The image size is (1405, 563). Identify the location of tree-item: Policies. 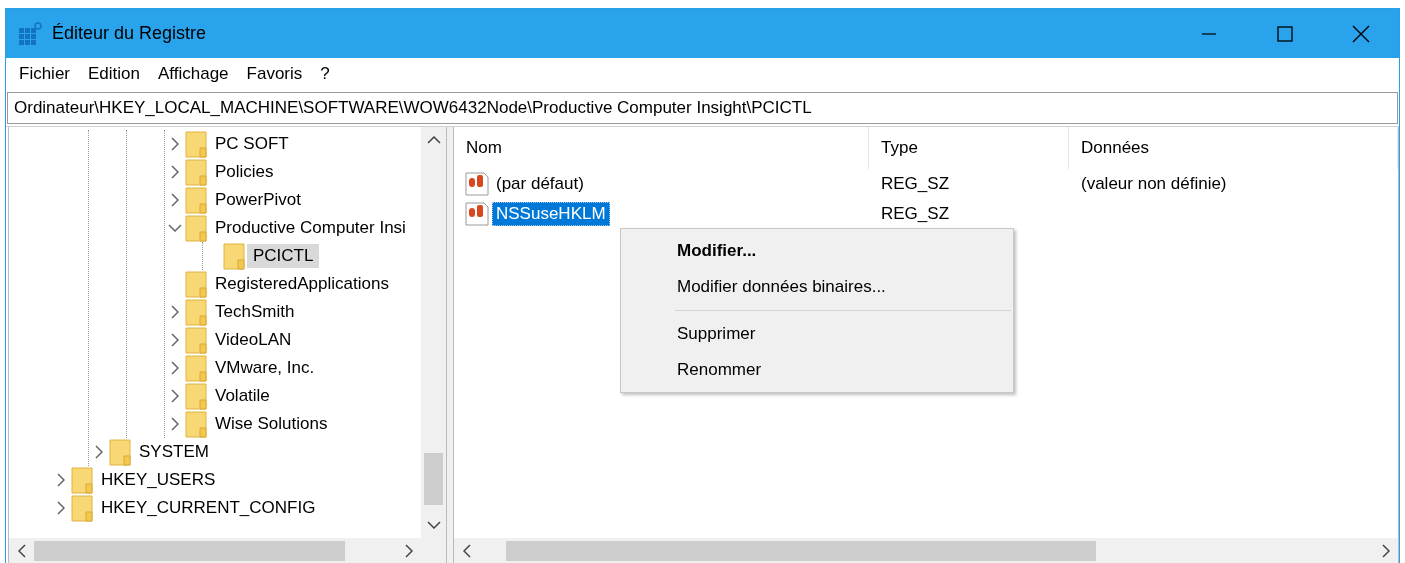
(244, 172).